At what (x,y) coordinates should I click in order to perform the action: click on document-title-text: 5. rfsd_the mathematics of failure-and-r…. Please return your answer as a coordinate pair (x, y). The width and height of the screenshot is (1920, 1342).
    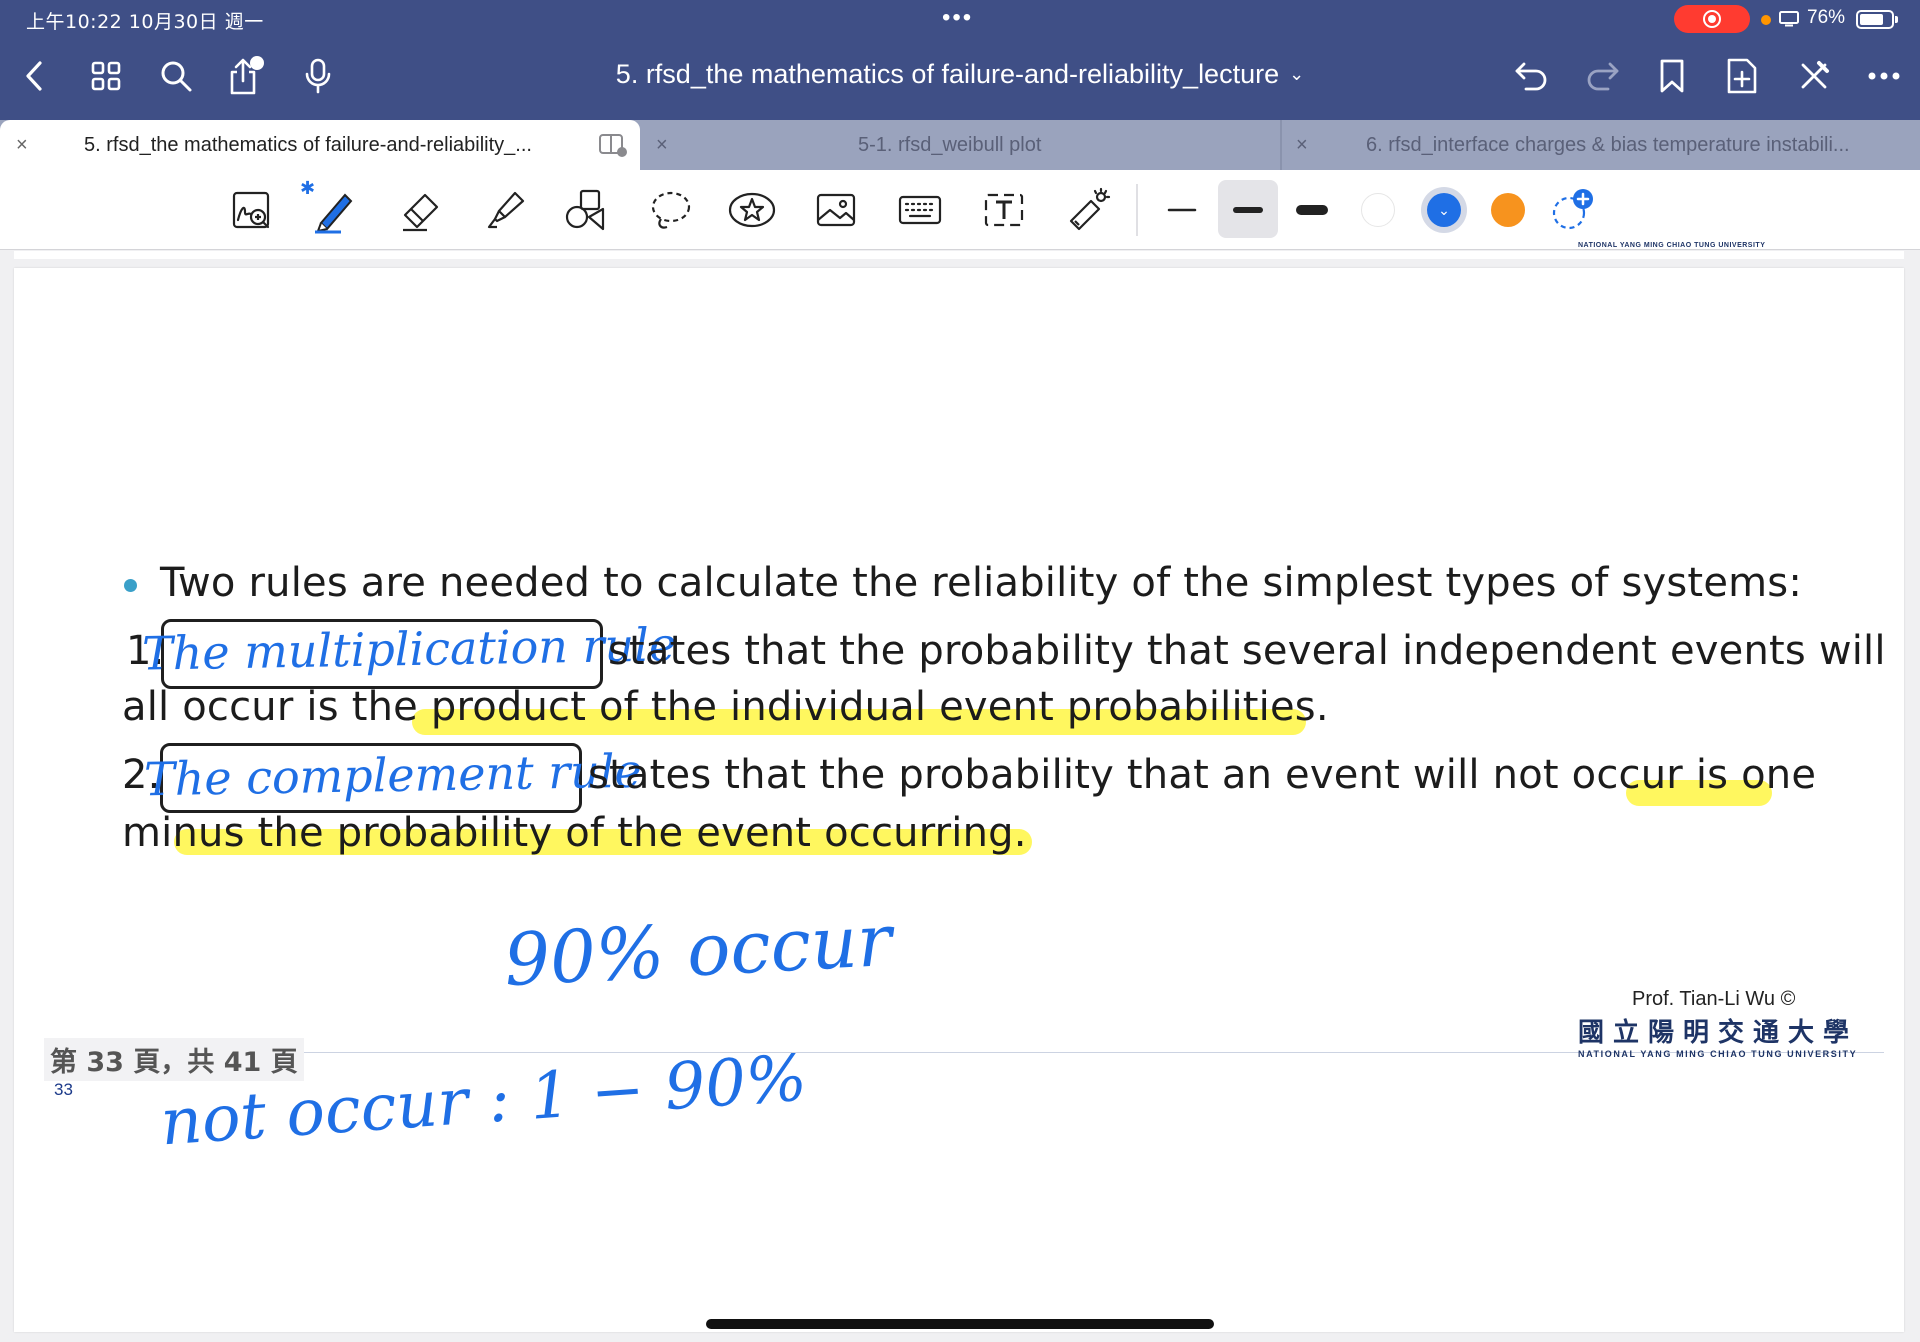
    Looking at the image, I should click on (947, 74).